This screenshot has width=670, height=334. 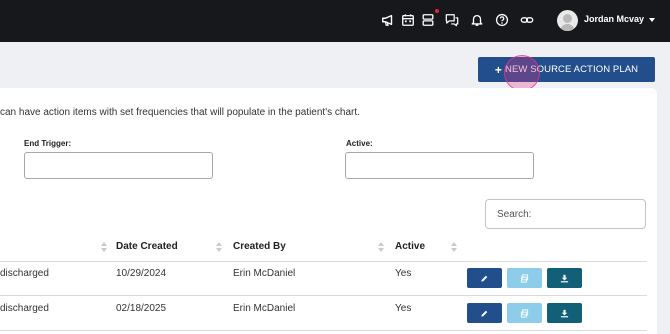 I want to click on plus-icon: +, so click(x=498, y=69).